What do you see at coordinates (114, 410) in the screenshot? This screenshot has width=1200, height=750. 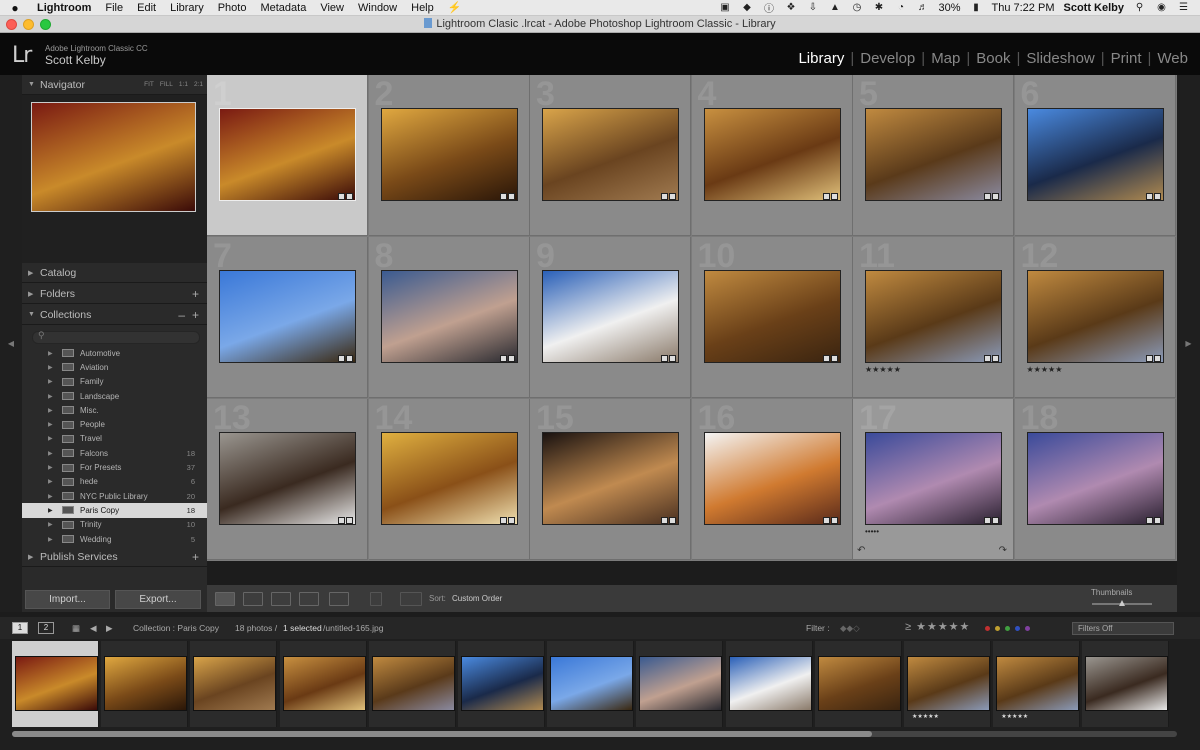 I see `collection-item: ▶ Misc.` at bounding box center [114, 410].